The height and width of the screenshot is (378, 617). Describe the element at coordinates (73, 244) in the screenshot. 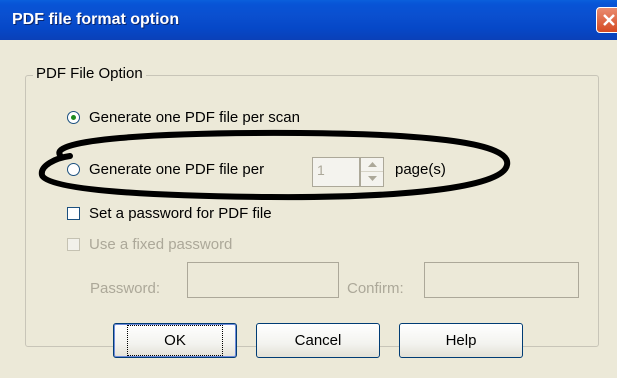

I see `fixed-password-checkbox` at that location.